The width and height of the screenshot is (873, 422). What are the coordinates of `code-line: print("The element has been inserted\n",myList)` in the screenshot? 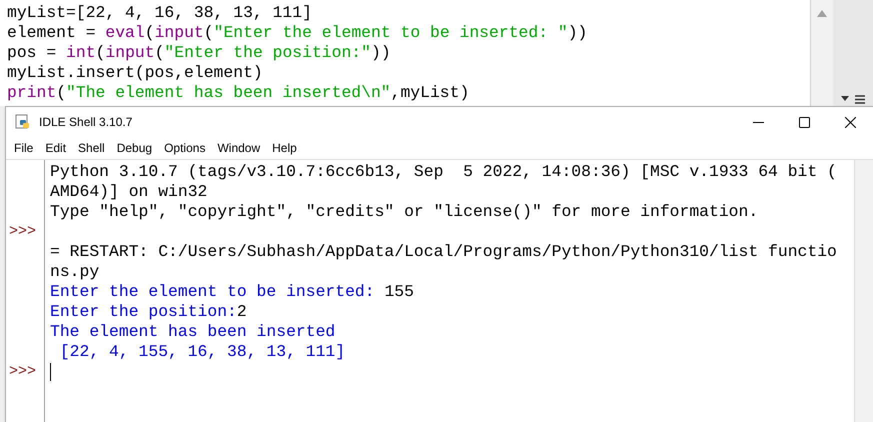 It's located at (238, 93).